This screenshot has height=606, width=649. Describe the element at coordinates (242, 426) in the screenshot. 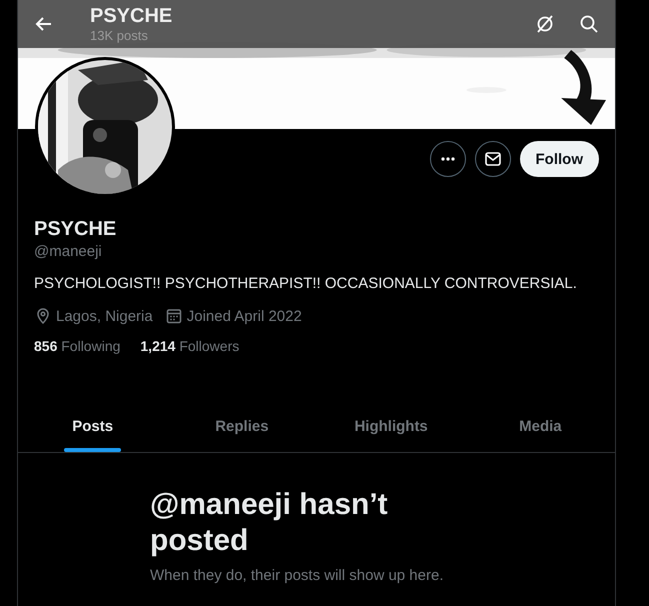

I see `profile-tab: Replies` at that location.